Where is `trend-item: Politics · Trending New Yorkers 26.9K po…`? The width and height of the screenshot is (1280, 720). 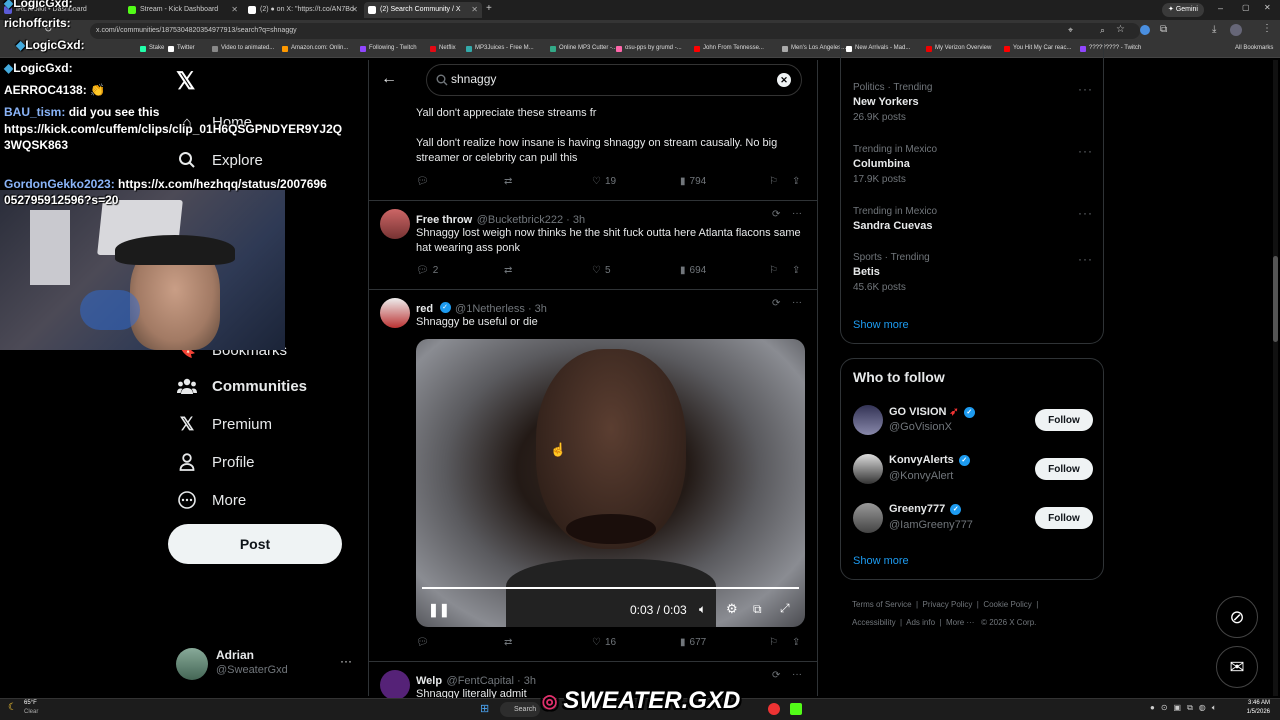
trend-item: Politics · Trending New Yorkers 26.9K po… is located at coordinates (973, 102).